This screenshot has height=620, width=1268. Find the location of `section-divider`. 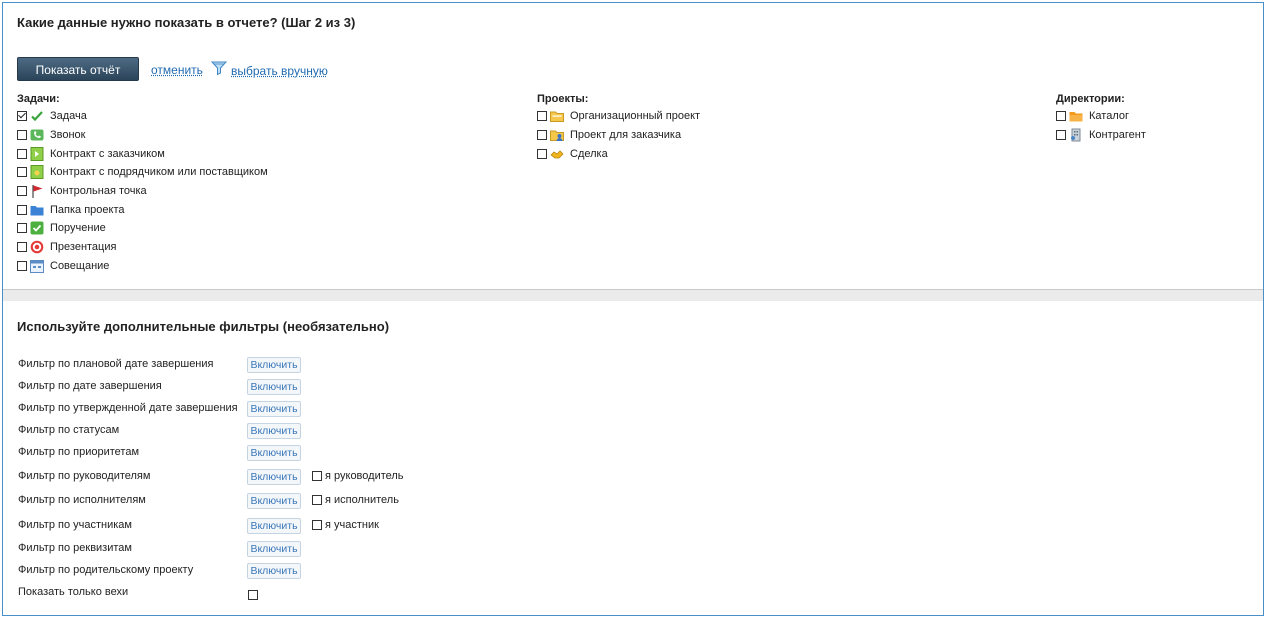

section-divider is located at coordinates (633, 295).